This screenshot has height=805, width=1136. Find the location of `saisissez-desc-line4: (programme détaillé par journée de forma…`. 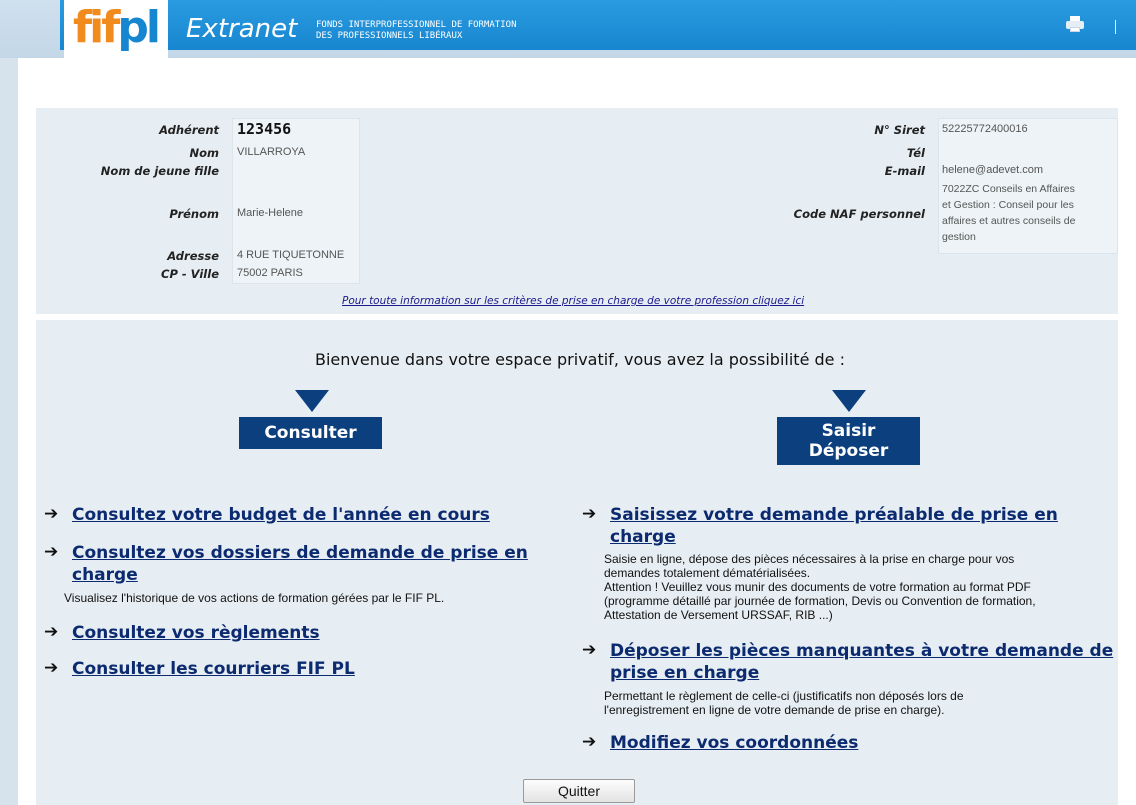

saisissez-desc-line4: (programme détaillé par journée de forma… is located at coordinates (820, 601).